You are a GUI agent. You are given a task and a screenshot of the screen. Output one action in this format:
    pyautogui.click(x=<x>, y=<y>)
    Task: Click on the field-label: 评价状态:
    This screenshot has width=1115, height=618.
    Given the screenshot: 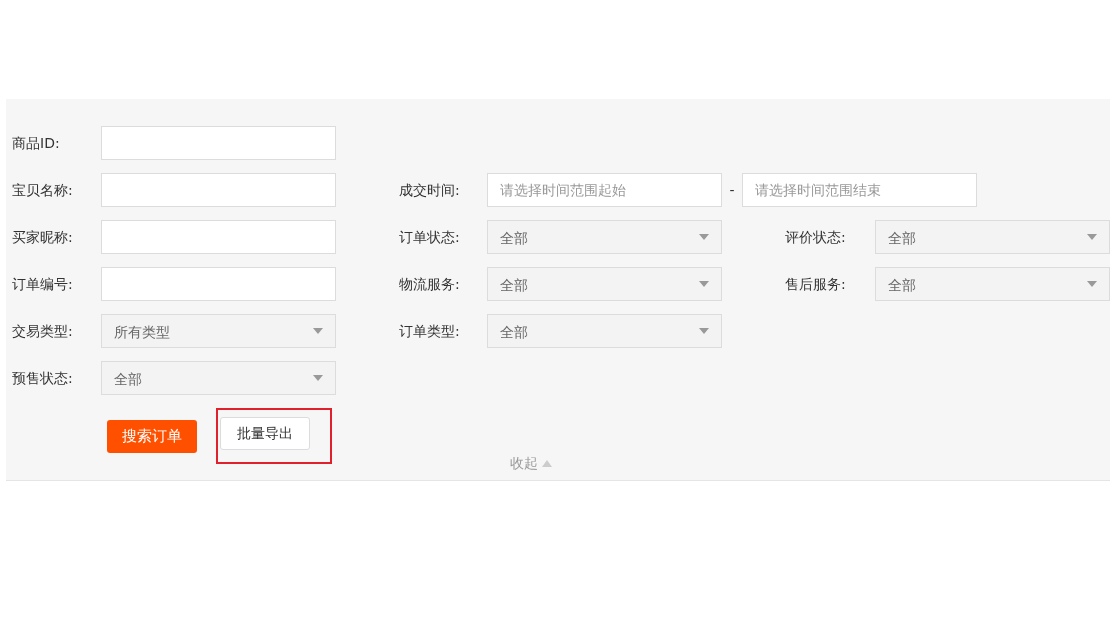 What is the action you would take?
    pyautogui.click(x=816, y=237)
    